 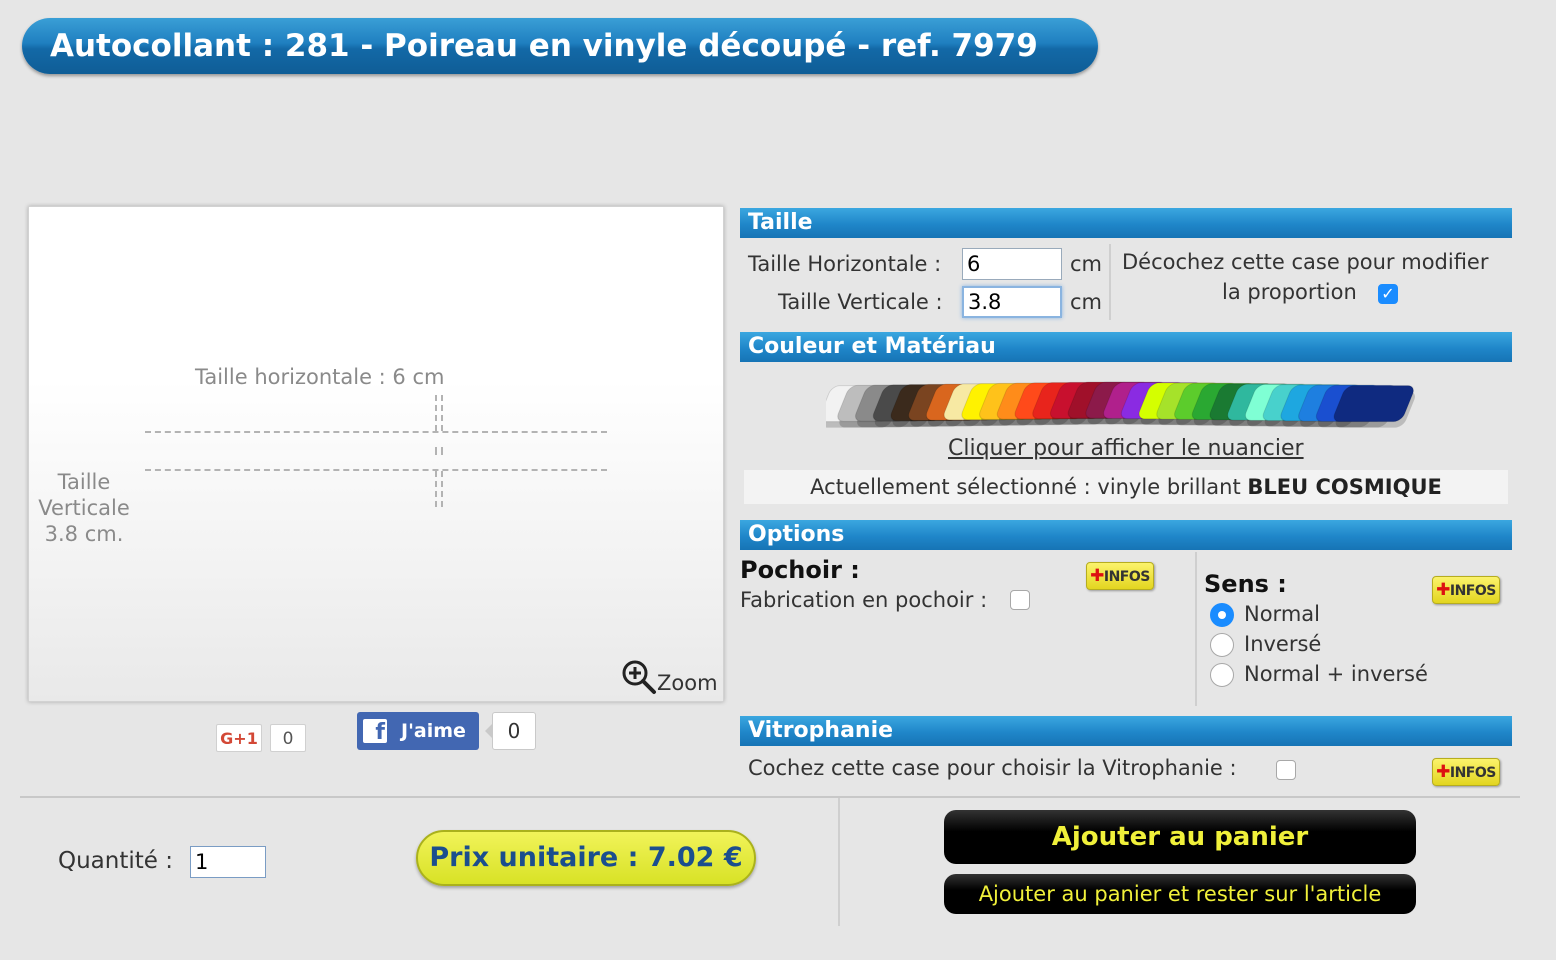 What do you see at coordinates (376, 470) in the screenshot?
I see `preview-bottom-guide` at bounding box center [376, 470].